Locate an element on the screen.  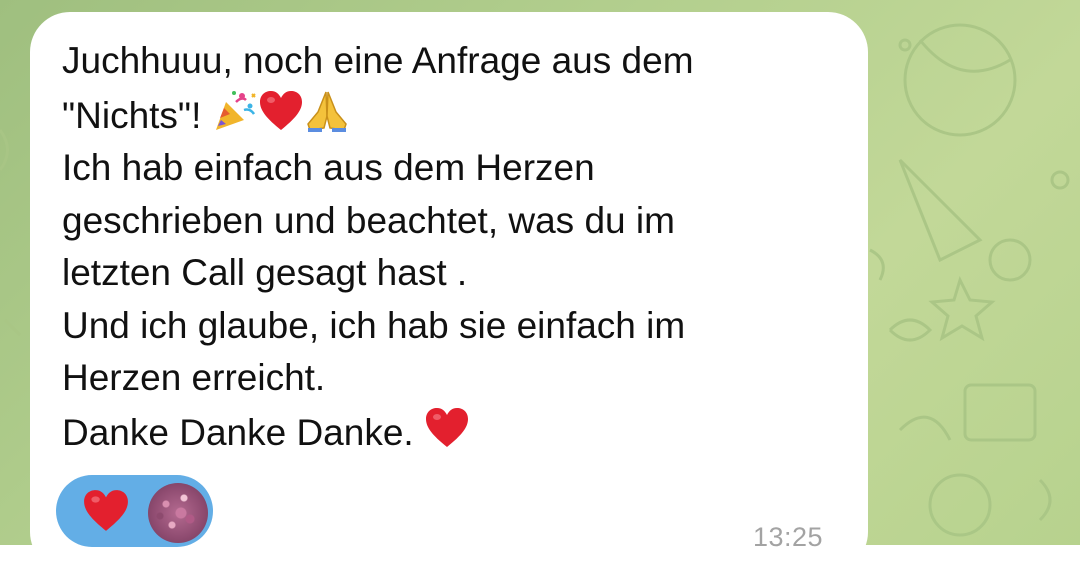
message-line-4: geschrieben und beachtet, was du im is located at coordinates (368, 220).